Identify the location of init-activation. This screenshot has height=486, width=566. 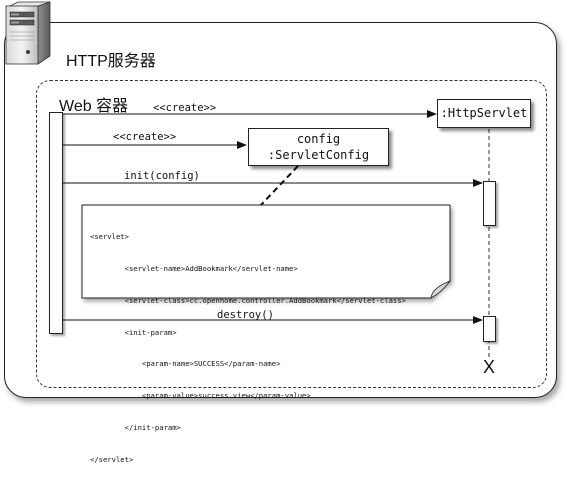
(489, 203).